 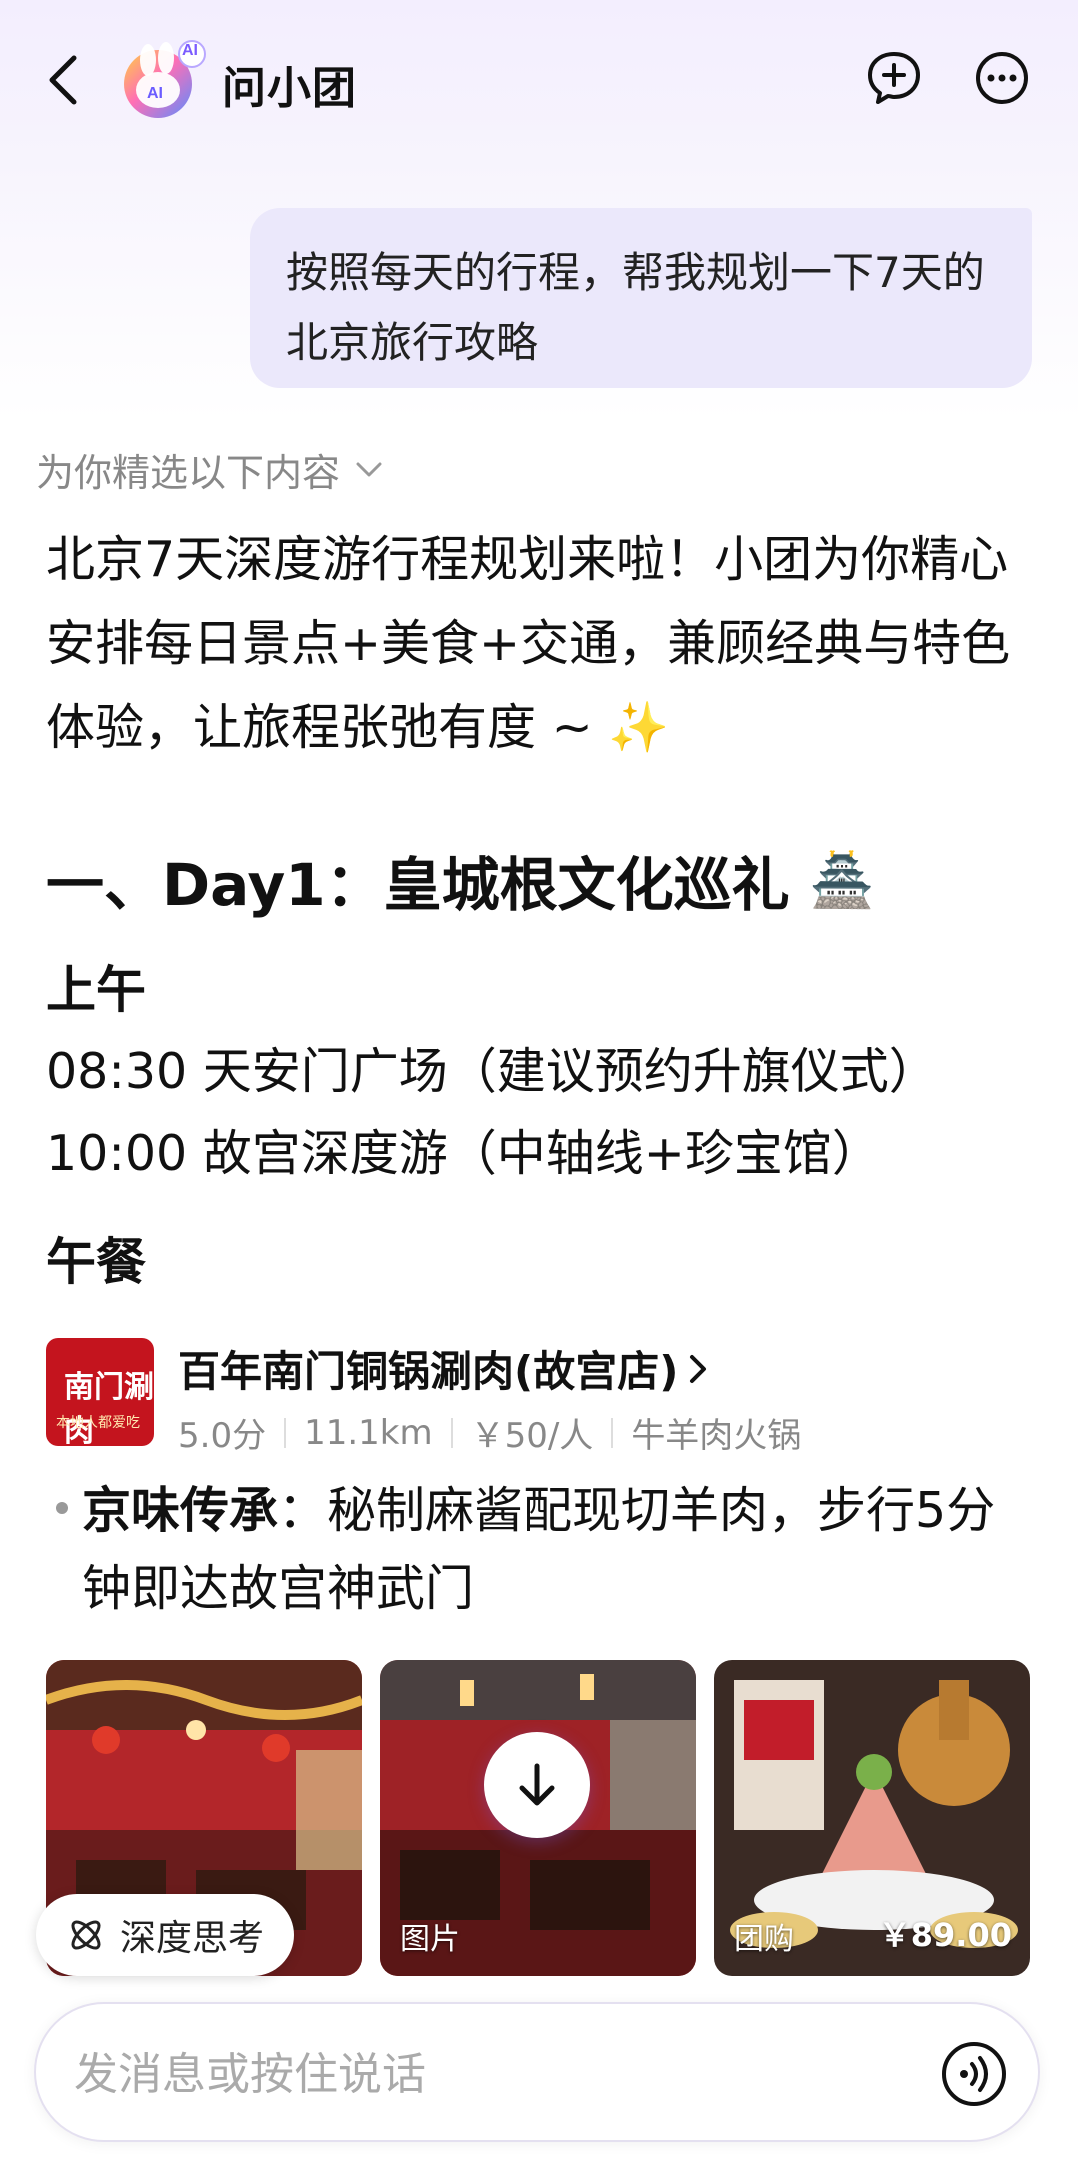 I want to click on photo-label: 团购, so click(x=764, y=1939).